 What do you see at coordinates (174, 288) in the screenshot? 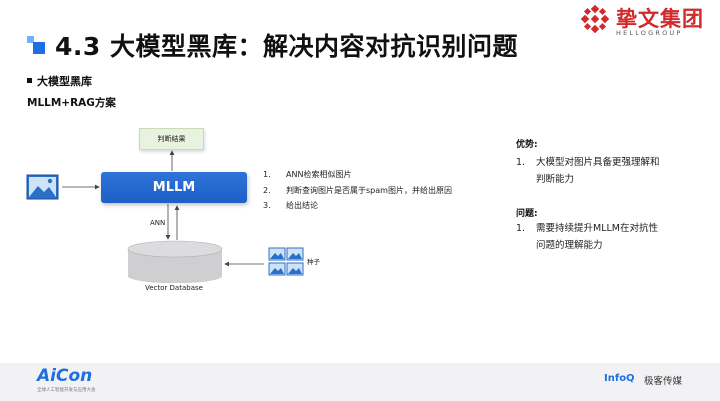
I see `vector-database-label: Vector Database` at bounding box center [174, 288].